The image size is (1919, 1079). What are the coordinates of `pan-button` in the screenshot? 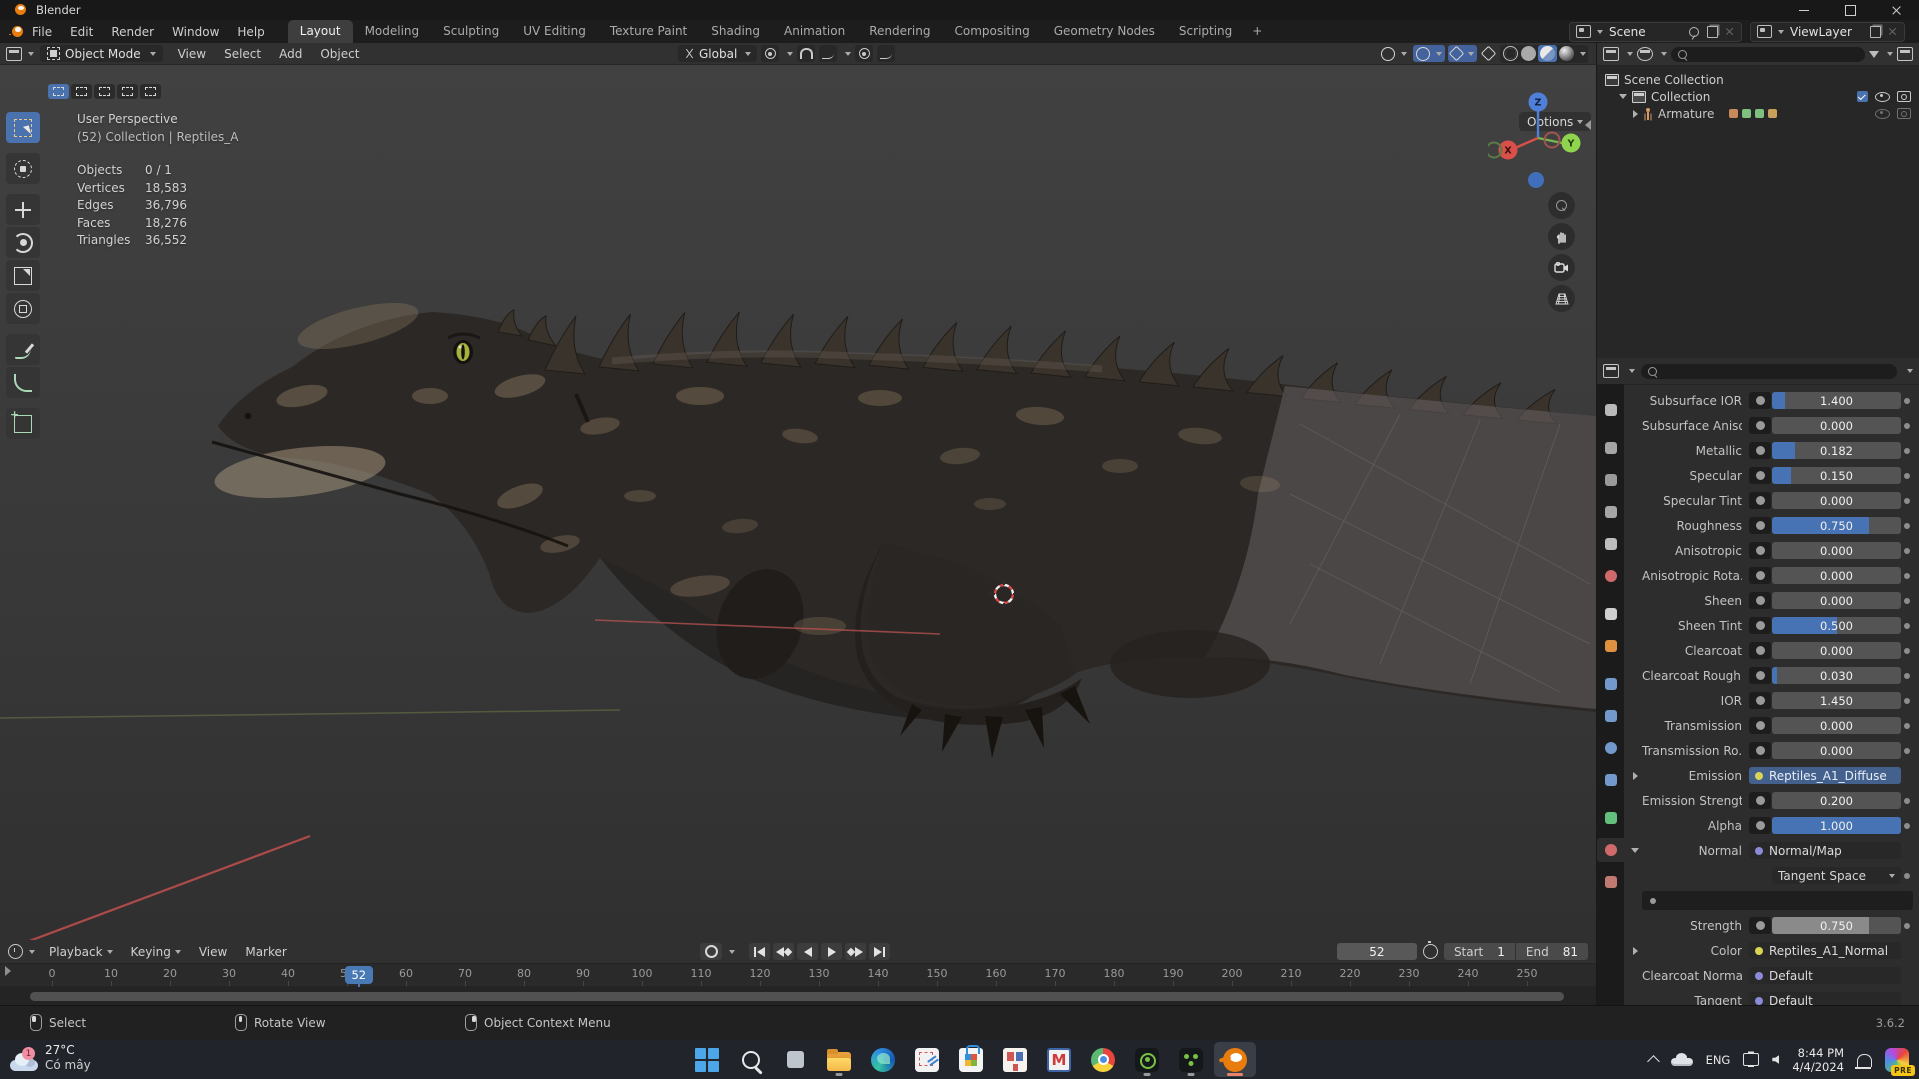 It's located at (1561, 236).